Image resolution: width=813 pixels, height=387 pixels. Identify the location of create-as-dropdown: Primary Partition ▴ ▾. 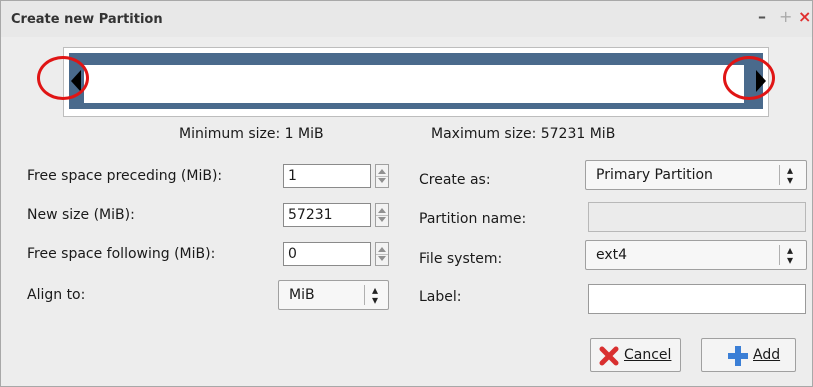
(696, 175).